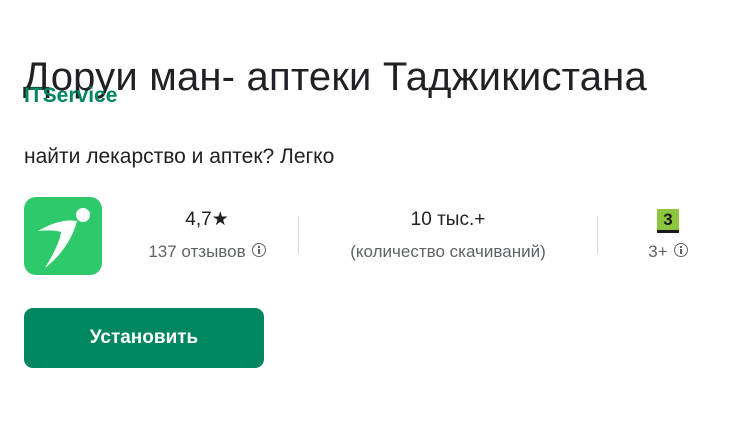  Describe the element at coordinates (668, 235) in the screenshot. I see `content-rating-stat: 3 3+` at that location.